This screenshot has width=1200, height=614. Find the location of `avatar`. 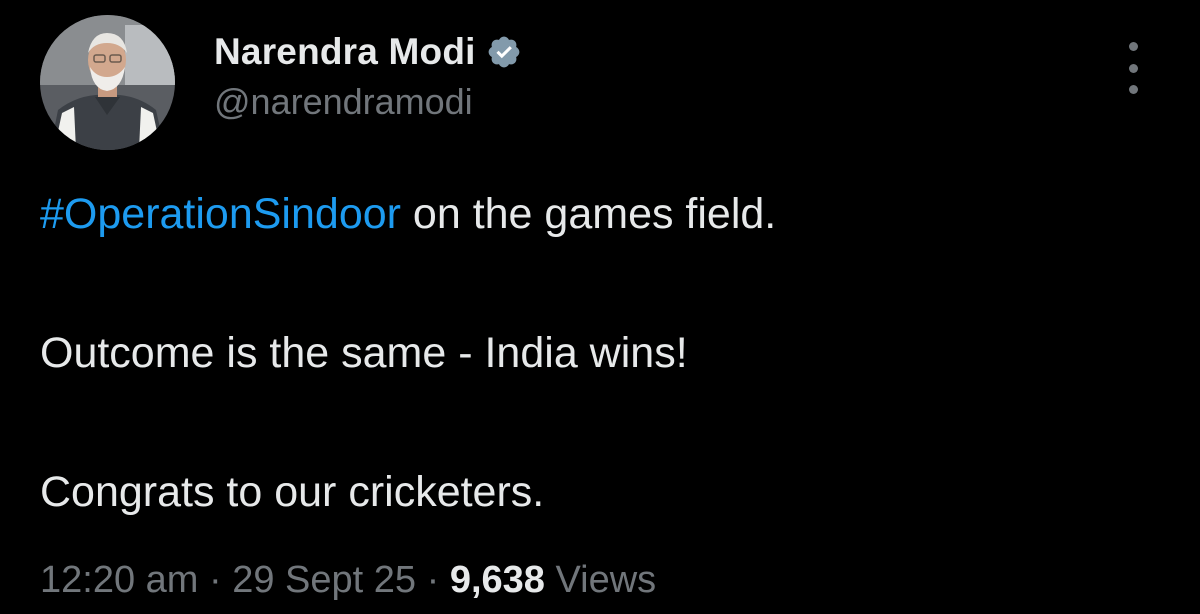

avatar is located at coordinates (107, 82).